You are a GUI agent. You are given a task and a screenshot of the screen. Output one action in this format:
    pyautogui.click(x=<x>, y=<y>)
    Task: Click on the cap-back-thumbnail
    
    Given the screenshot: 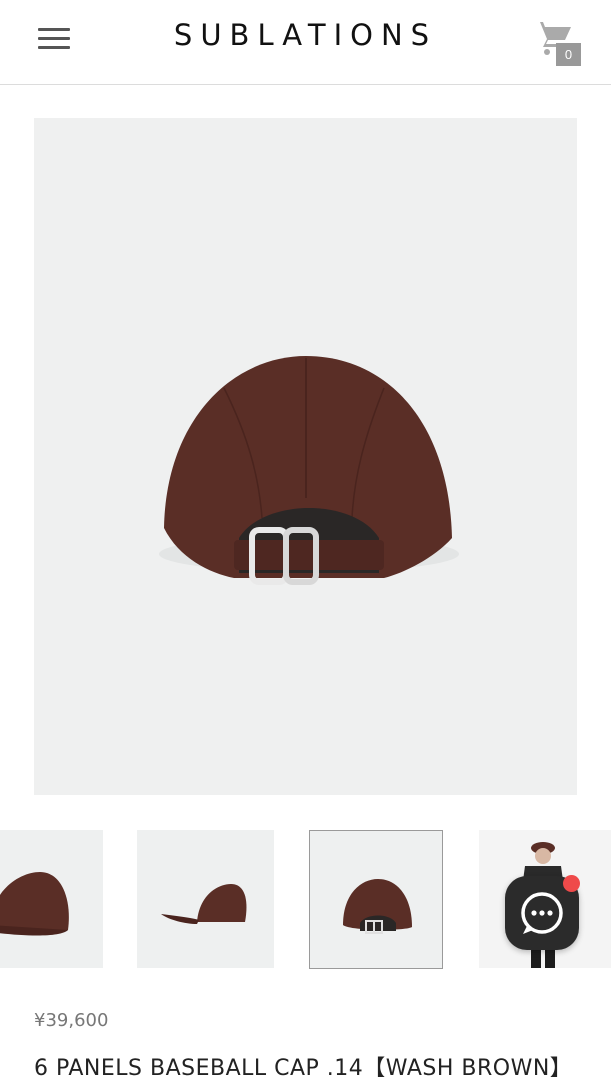 What is the action you would take?
    pyautogui.click(x=377, y=906)
    